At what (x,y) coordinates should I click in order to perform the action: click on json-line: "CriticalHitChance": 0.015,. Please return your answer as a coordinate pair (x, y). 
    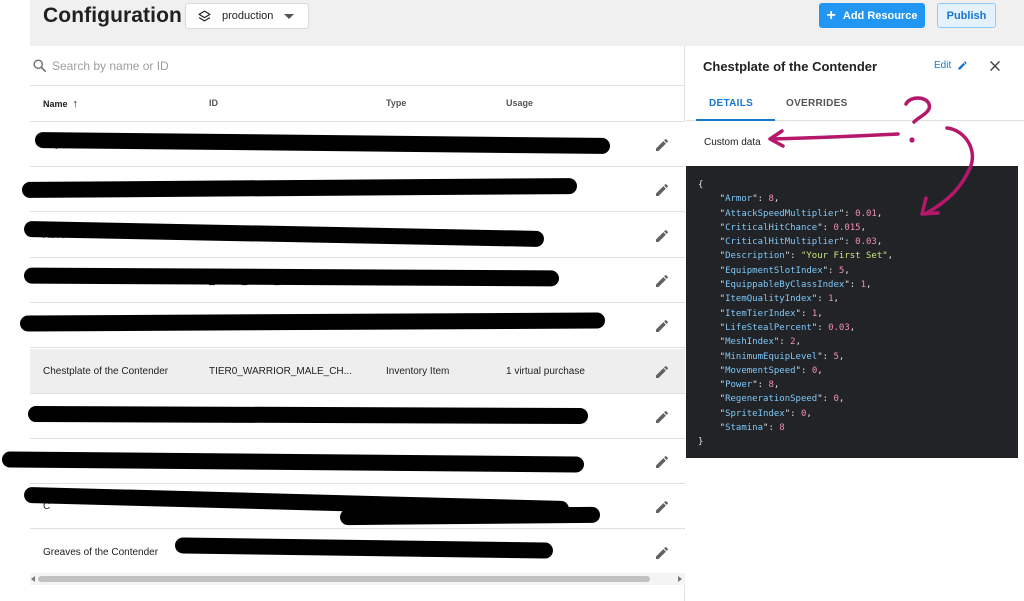
    Looking at the image, I should click on (858, 228).